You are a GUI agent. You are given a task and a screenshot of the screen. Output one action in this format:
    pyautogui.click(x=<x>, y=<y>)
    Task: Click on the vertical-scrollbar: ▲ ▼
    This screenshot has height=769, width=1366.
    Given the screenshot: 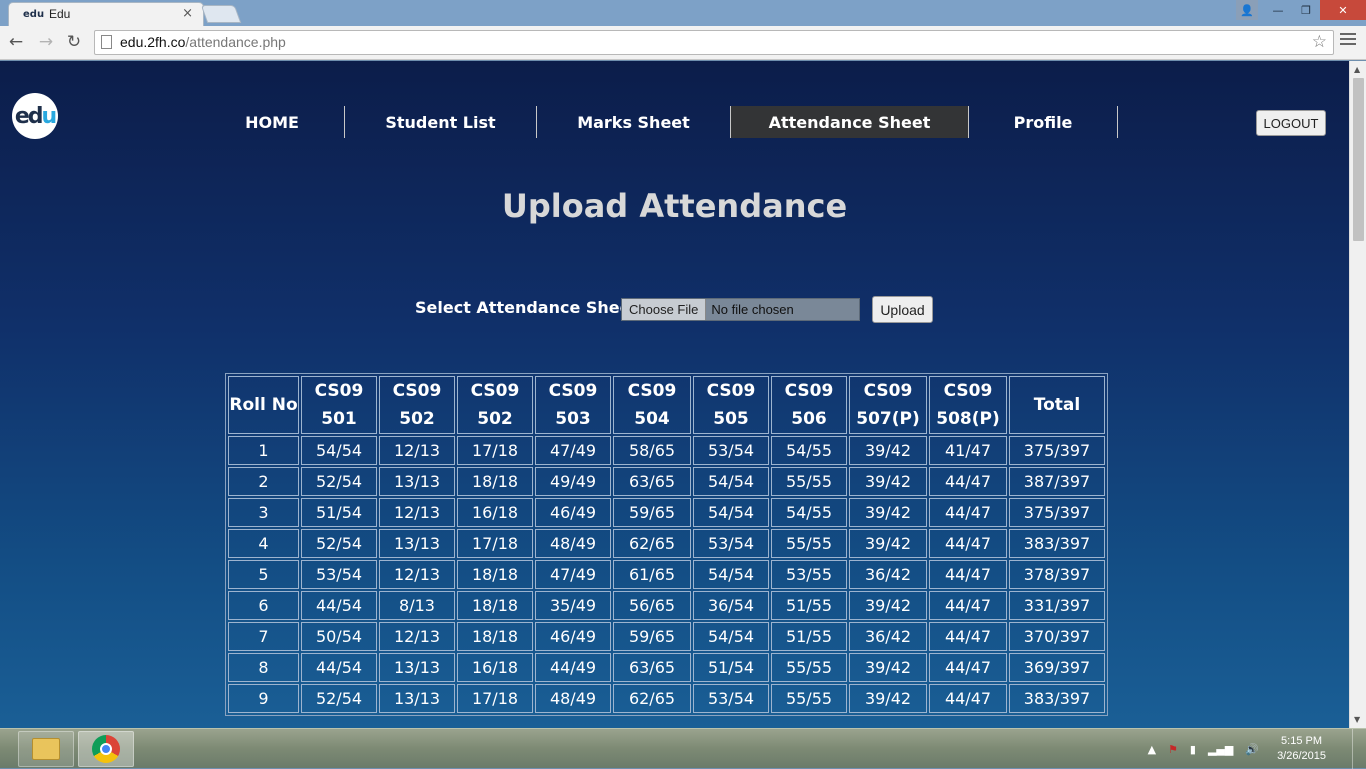 What is the action you would take?
    pyautogui.click(x=1357, y=394)
    